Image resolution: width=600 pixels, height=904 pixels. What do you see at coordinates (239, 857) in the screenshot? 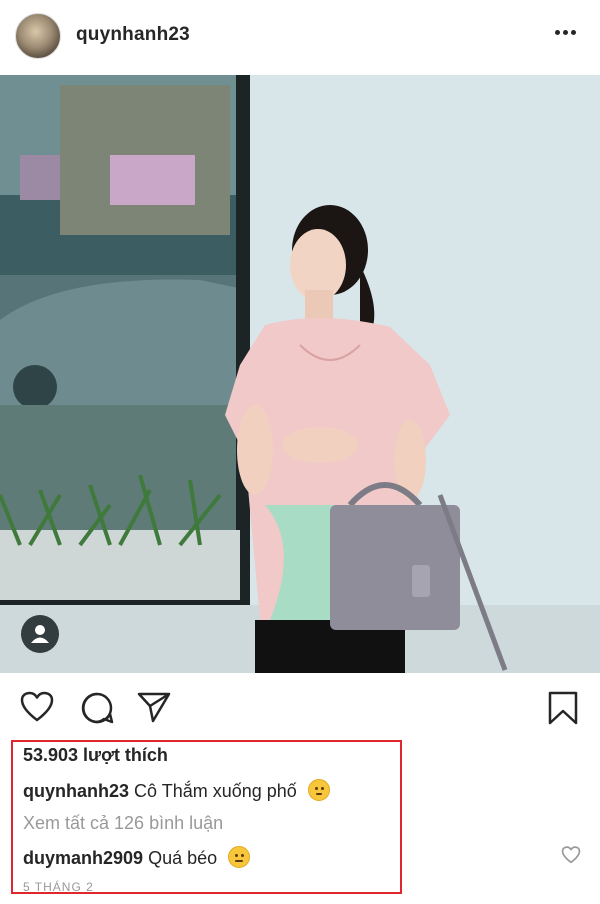
I see `smirk-emoji-icon` at bounding box center [239, 857].